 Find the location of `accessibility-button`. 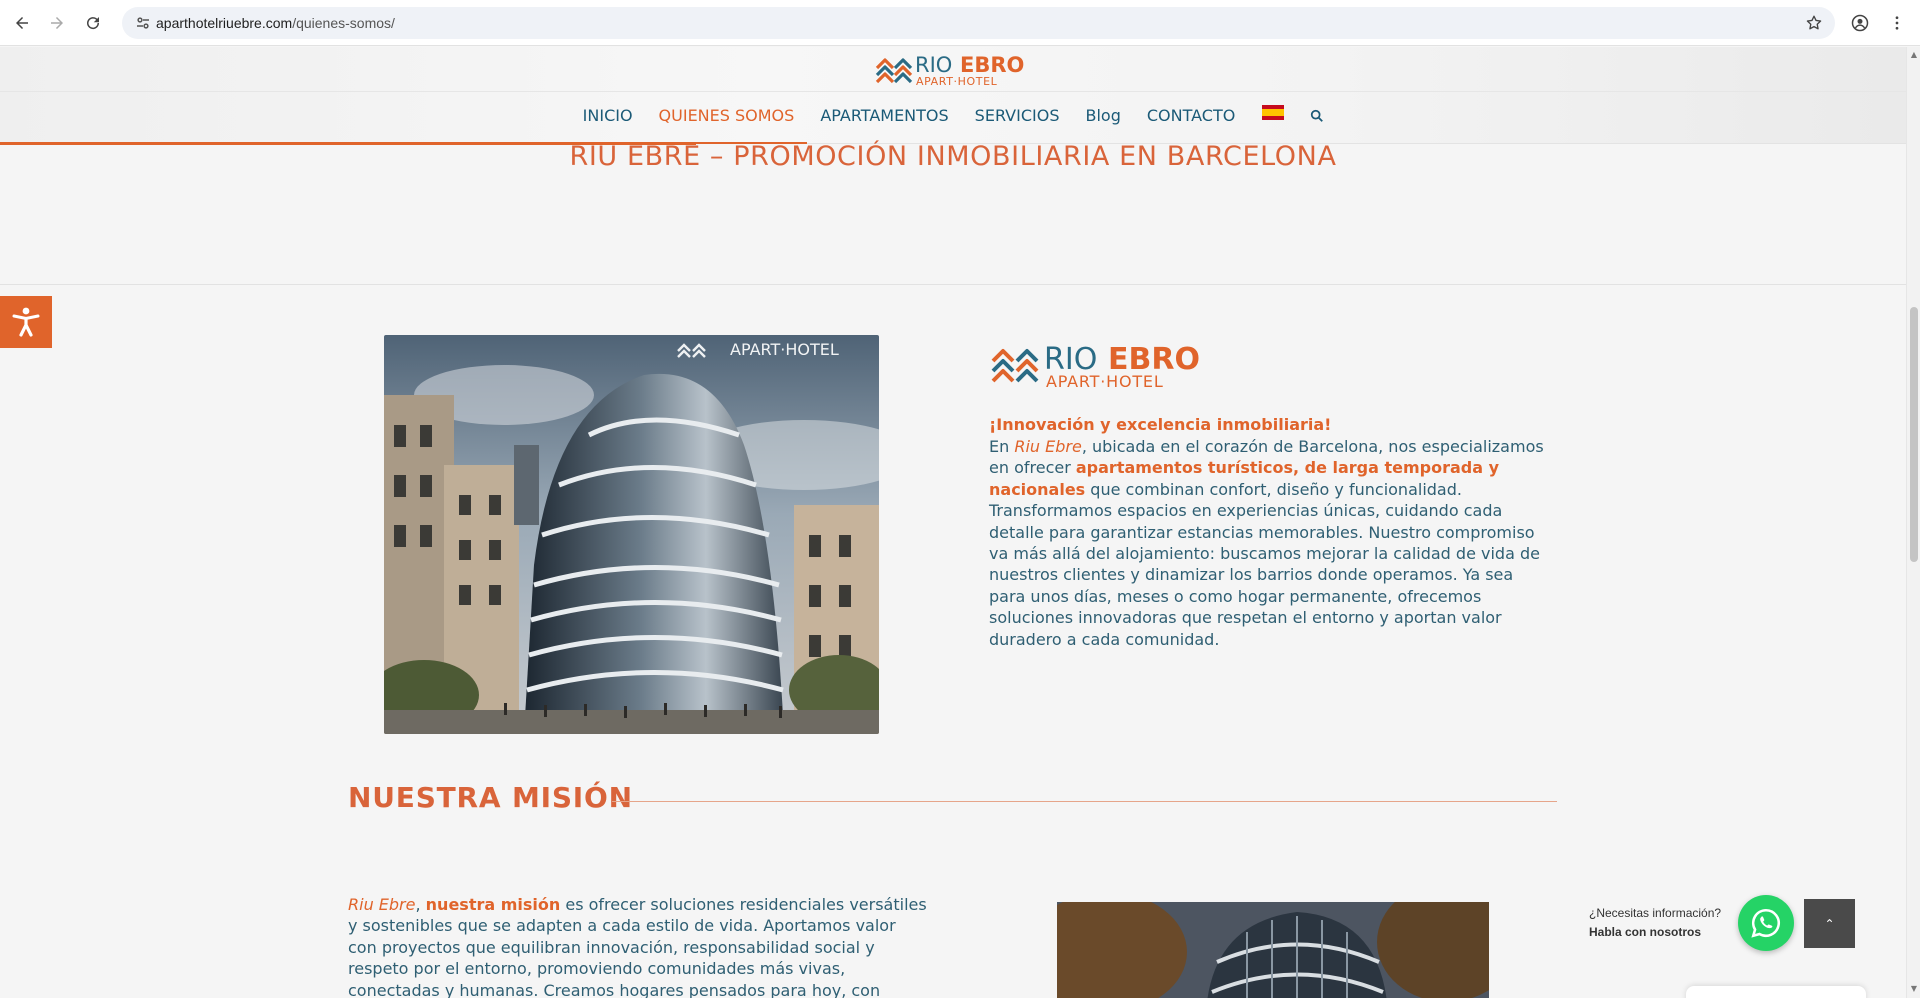

accessibility-button is located at coordinates (26, 322).